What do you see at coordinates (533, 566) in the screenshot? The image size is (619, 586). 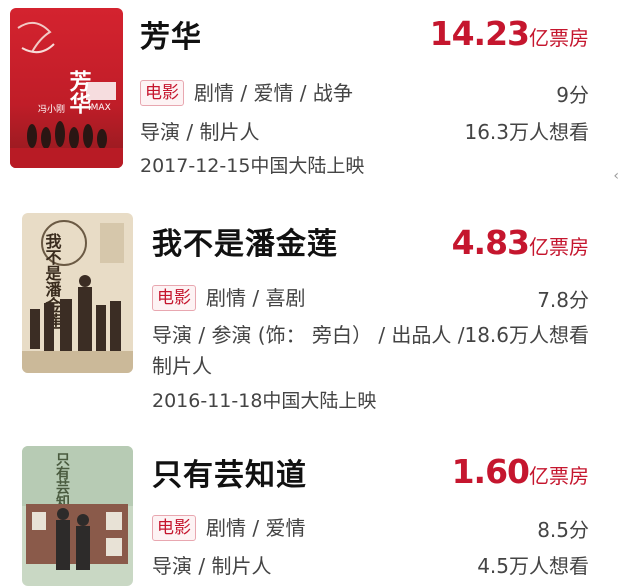 I see `want-count-3: 4.5万人想看` at bounding box center [533, 566].